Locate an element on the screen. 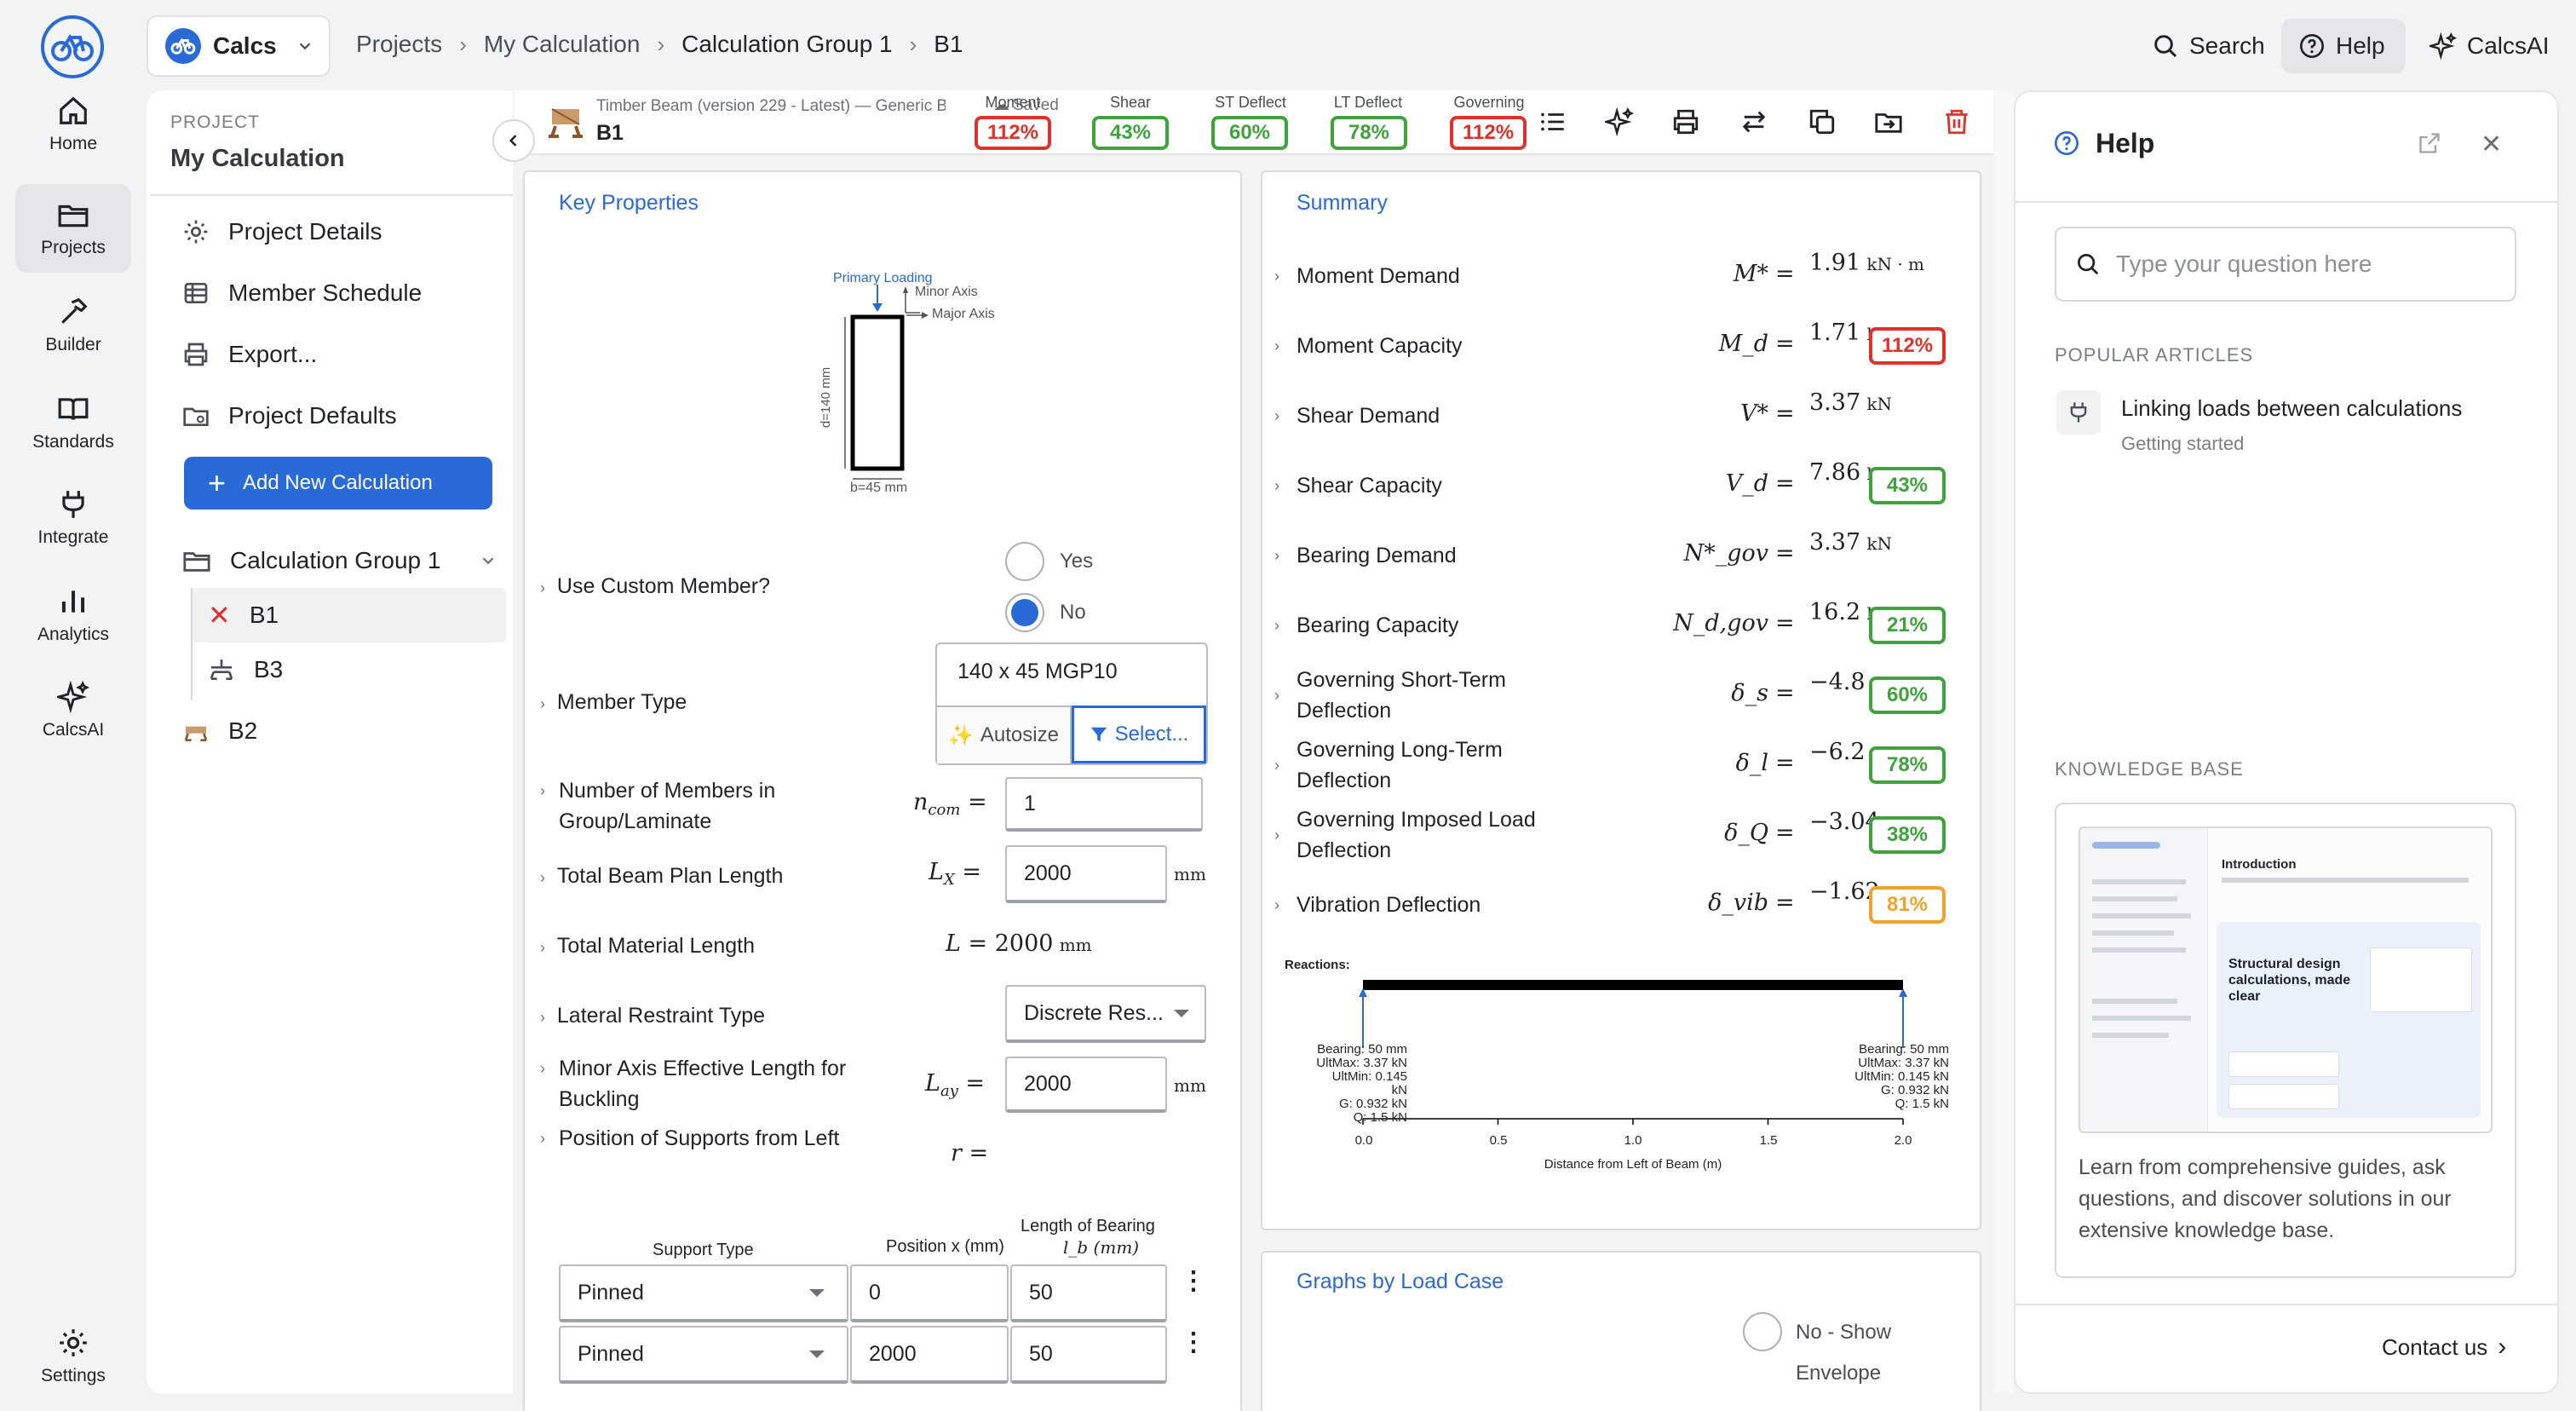 The height and width of the screenshot is (1411, 2576). collapse-panel-button is located at coordinates (513, 140).